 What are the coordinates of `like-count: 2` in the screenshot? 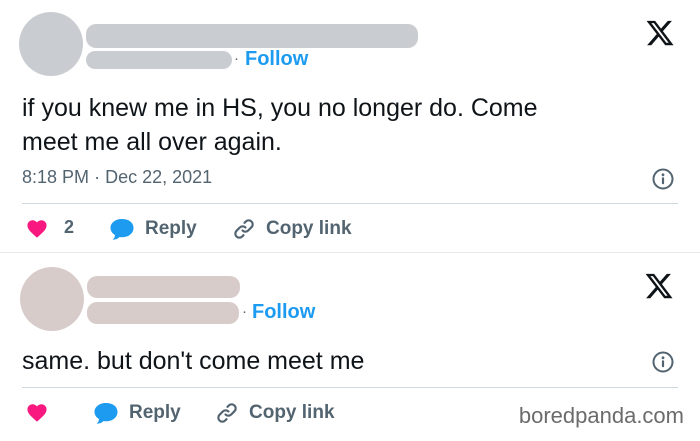 It's located at (69, 227).